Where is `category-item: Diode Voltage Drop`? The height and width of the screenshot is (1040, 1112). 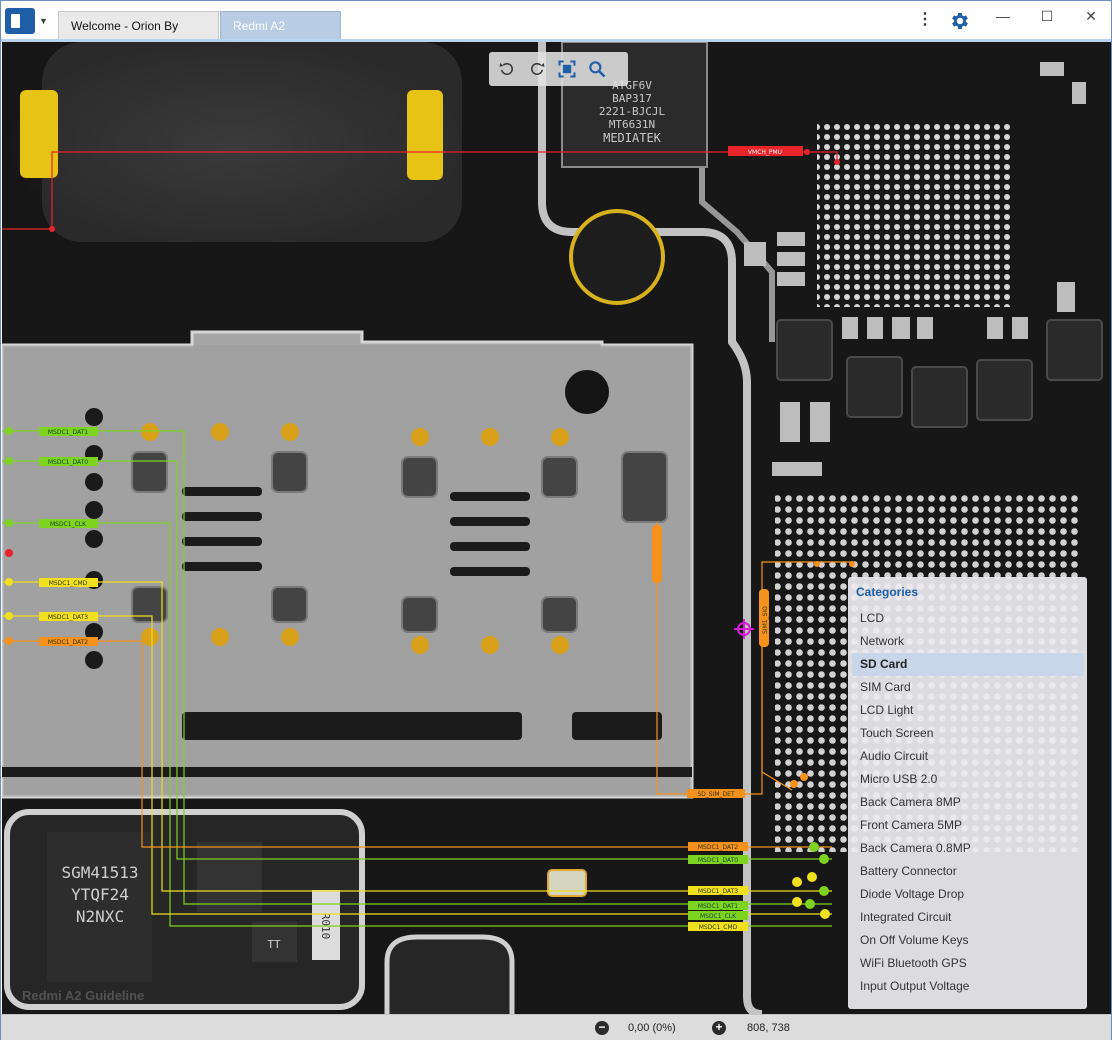
category-item: Diode Voltage Drop is located at coordinates (968, 894).